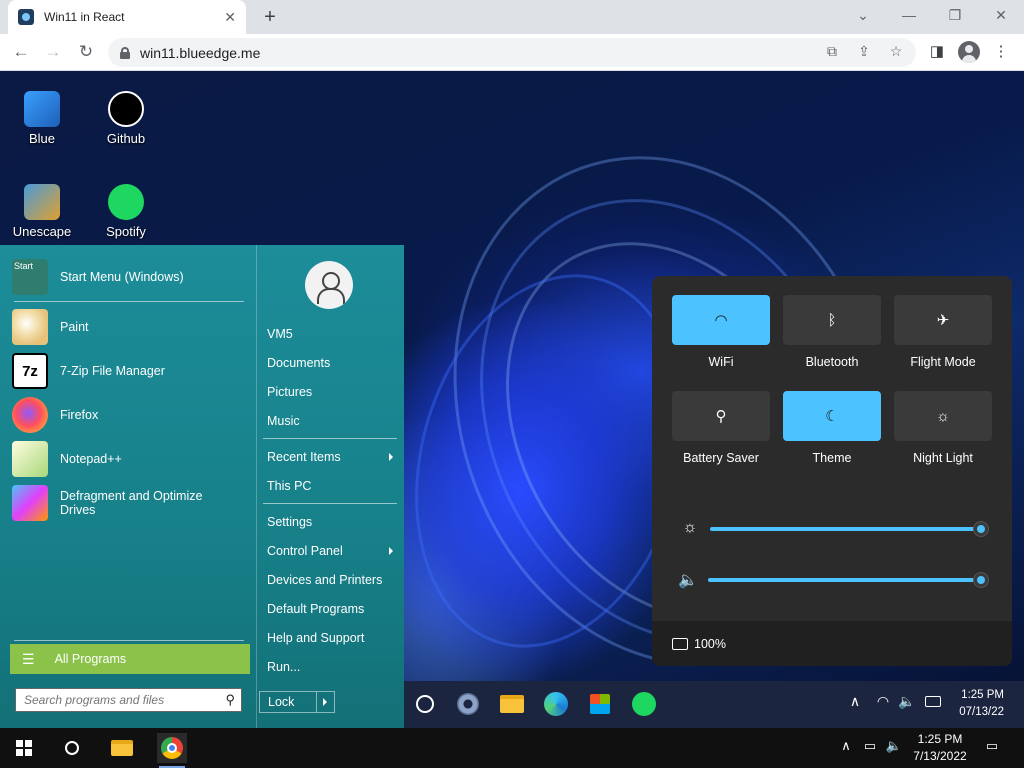 This screenshot has width=1024, height=768. What do you see at coordinates (943, 320) in the screenshot?
I see `flight-mode-toggle: ✈` at bounding box center [943, 320].